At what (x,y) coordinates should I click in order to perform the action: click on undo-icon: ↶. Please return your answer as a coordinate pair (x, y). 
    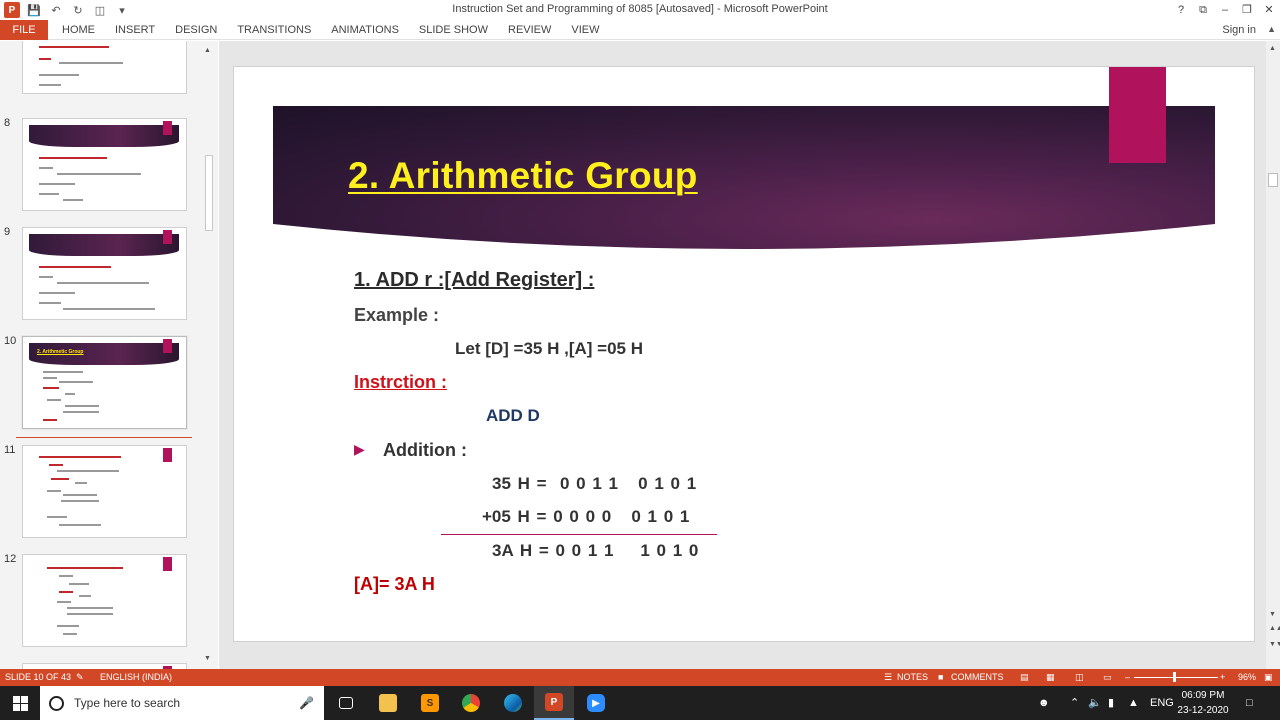
    Looking at the image, I should click on (56, 10).